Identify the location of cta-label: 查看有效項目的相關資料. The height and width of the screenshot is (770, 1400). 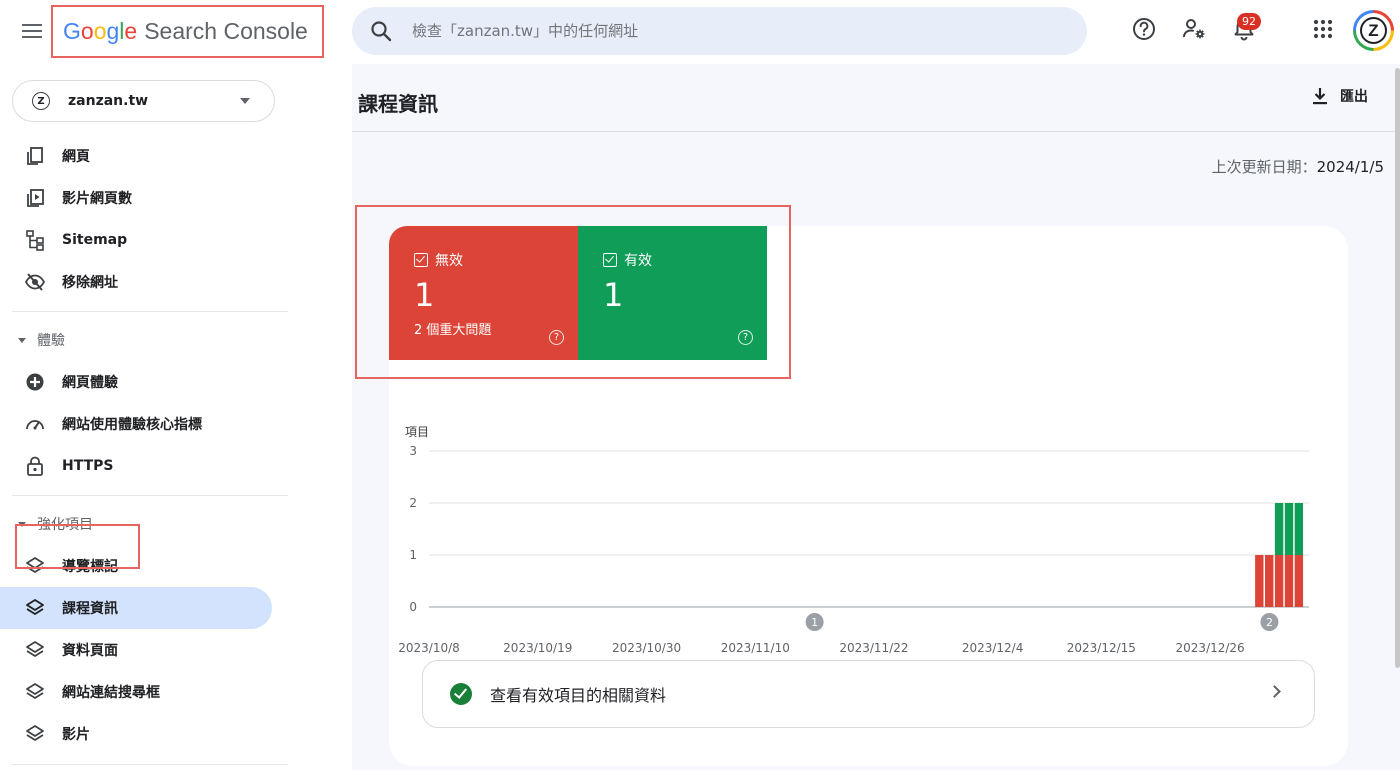
(578, 695).